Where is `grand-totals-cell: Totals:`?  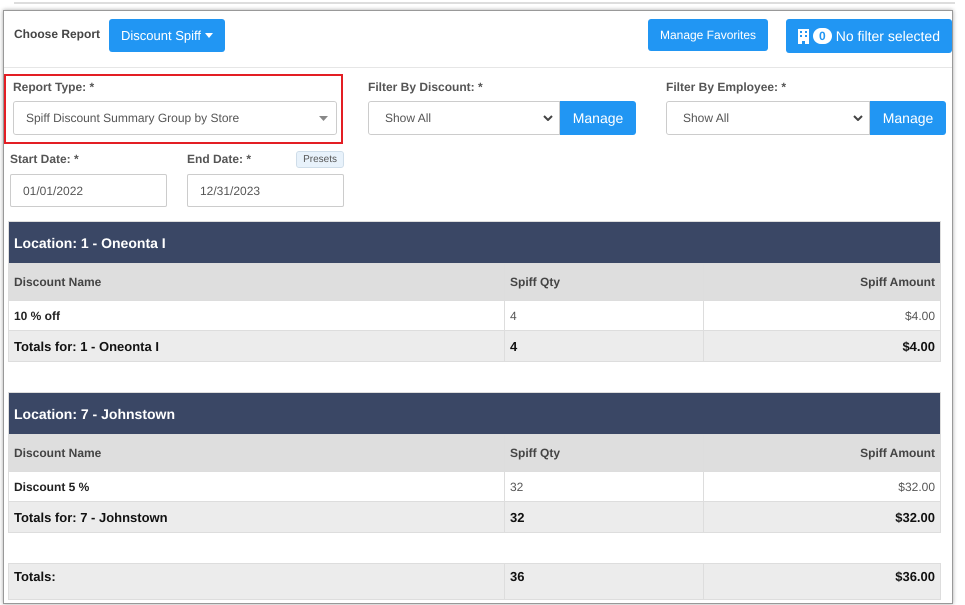
grand-totals-cell: Totals: is located at coordinates (256, 582).